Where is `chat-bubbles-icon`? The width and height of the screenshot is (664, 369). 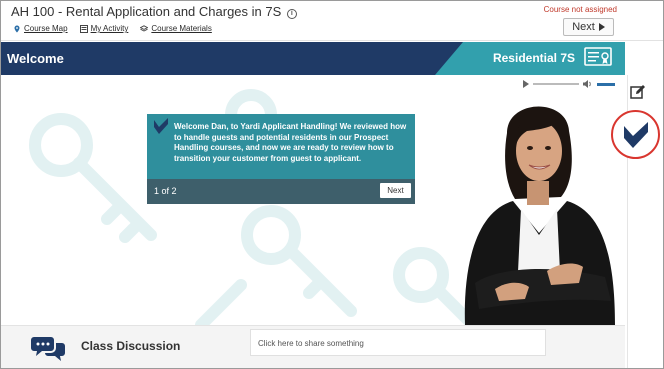
chat-bubbles-icon is located at coordinates (48, 349).